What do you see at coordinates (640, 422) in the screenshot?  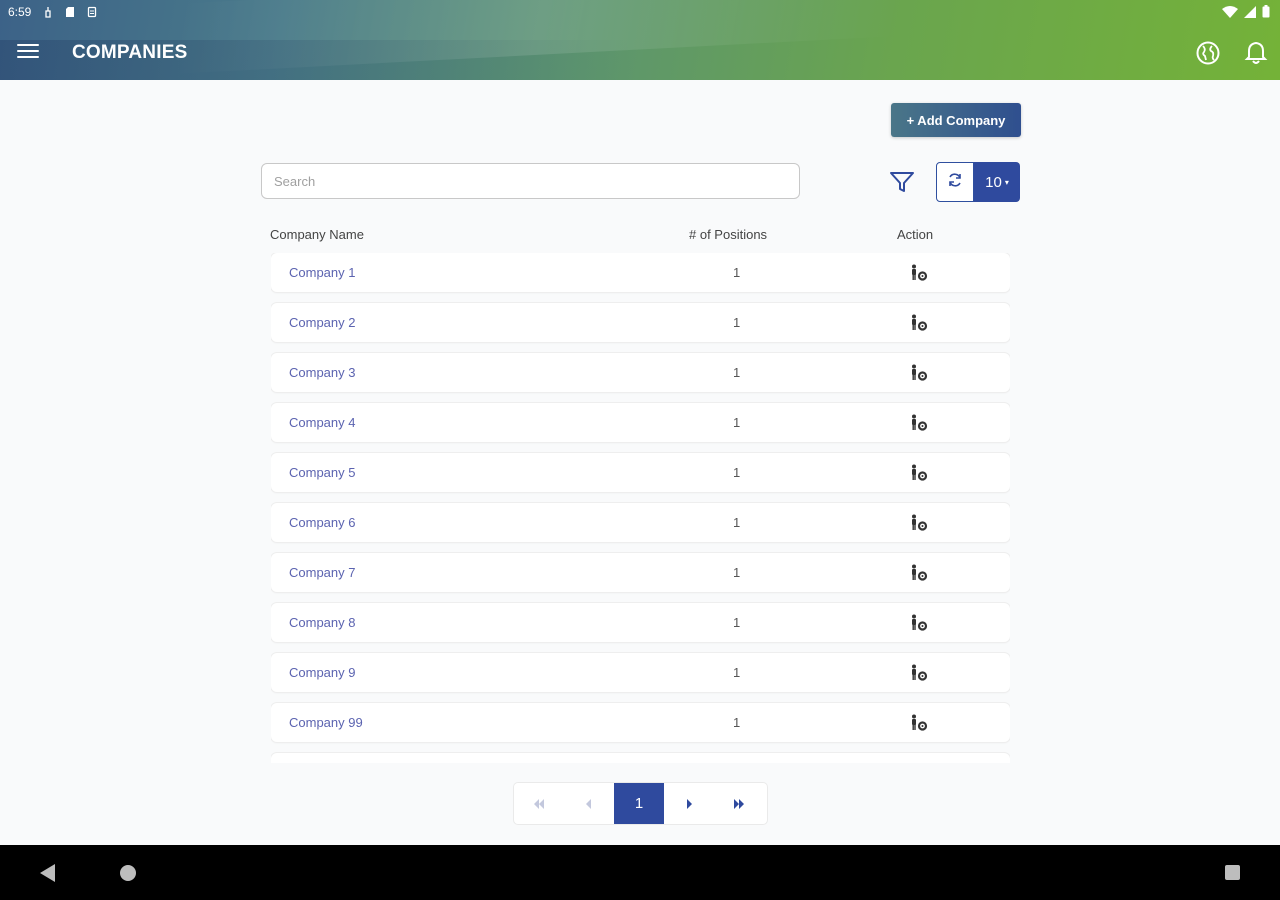 I see `table-row: Company 4 1` at bounding box center [640, 422].